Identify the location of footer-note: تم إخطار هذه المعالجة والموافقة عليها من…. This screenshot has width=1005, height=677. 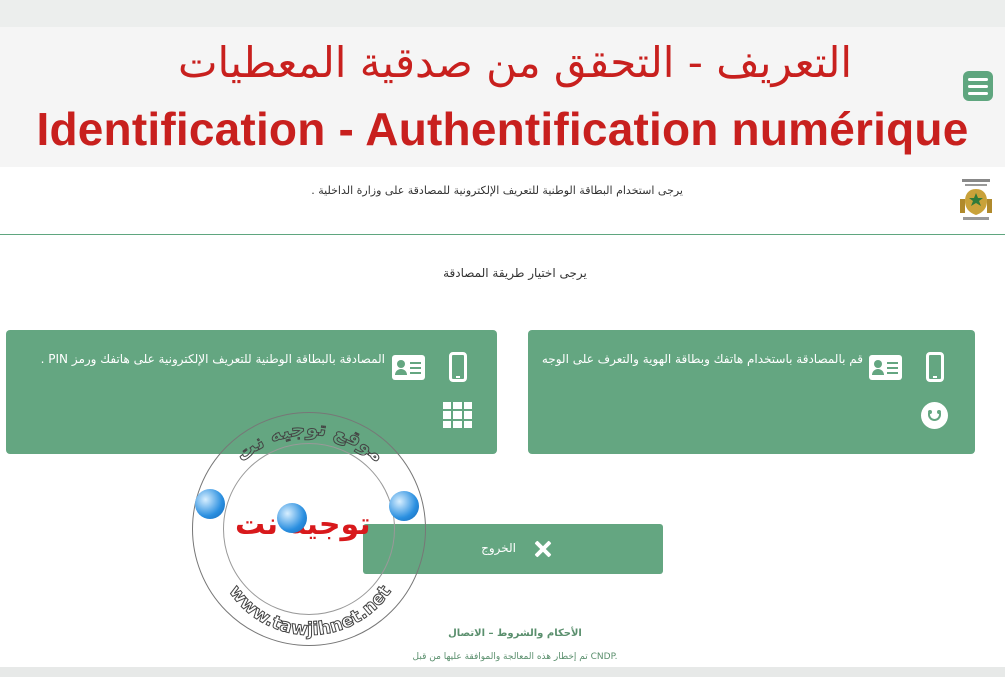
(515, 657).